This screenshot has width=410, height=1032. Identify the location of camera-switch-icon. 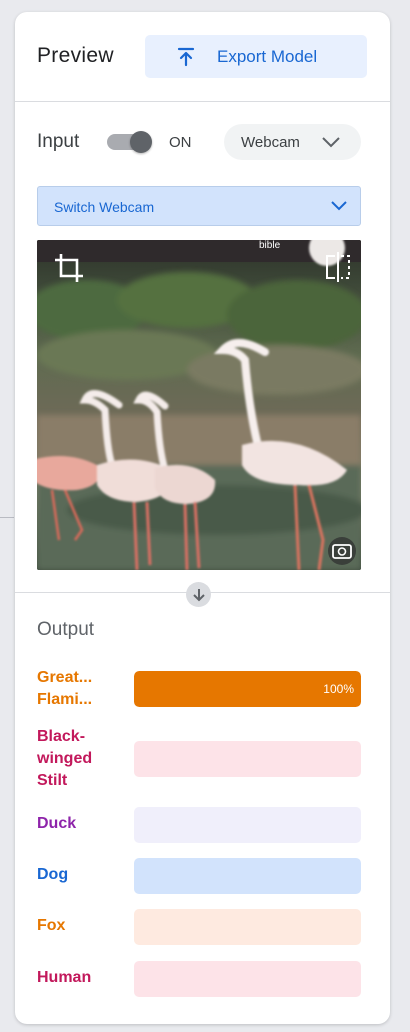
(342, 551).